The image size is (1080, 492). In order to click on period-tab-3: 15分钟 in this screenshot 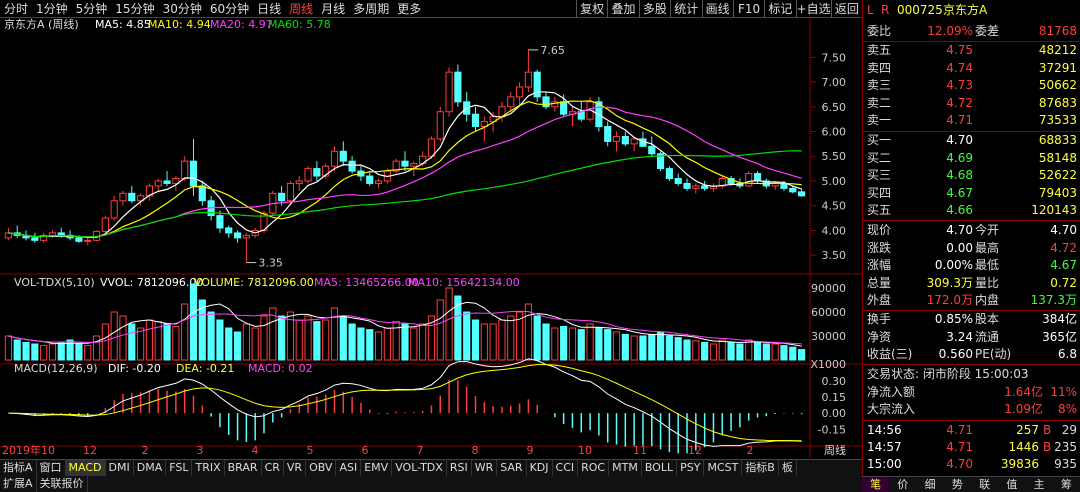, I will do `click(134, 9)`.